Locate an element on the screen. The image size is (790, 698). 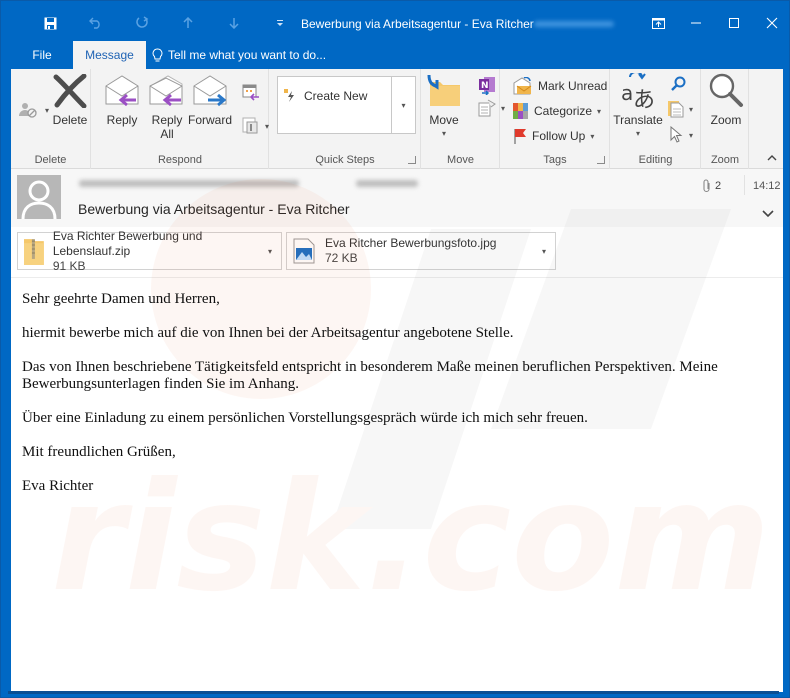
zip-file-icon is located at coordinates (34, 252).